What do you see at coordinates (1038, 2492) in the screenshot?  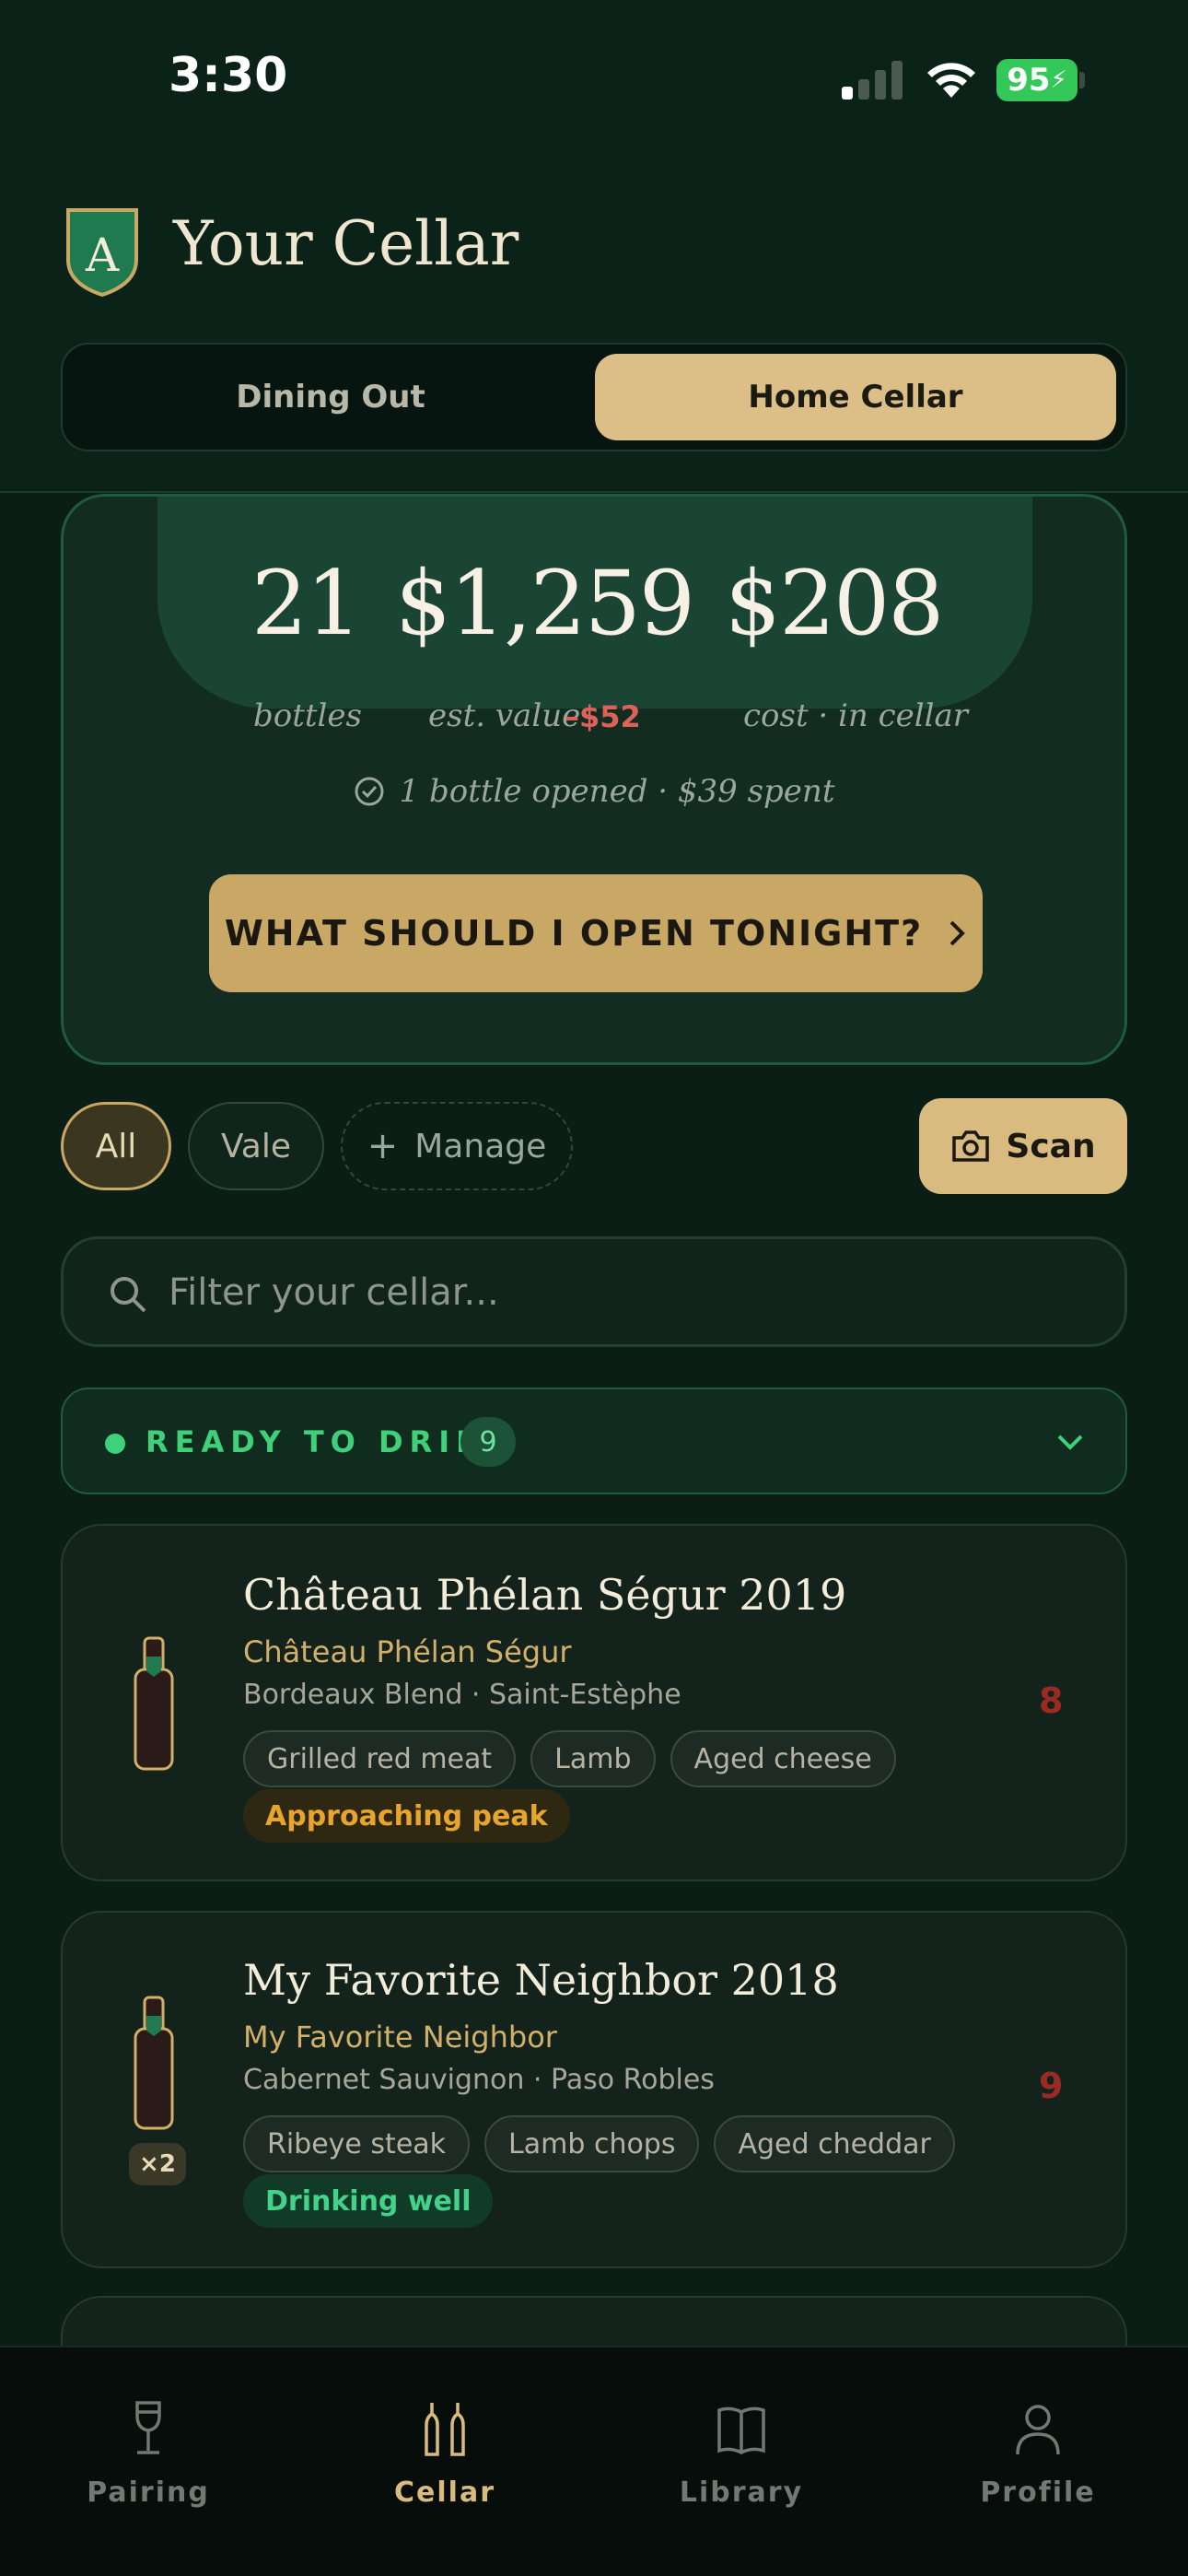 I see `tab-label: Profile` at bounding box center [1038, 2492].